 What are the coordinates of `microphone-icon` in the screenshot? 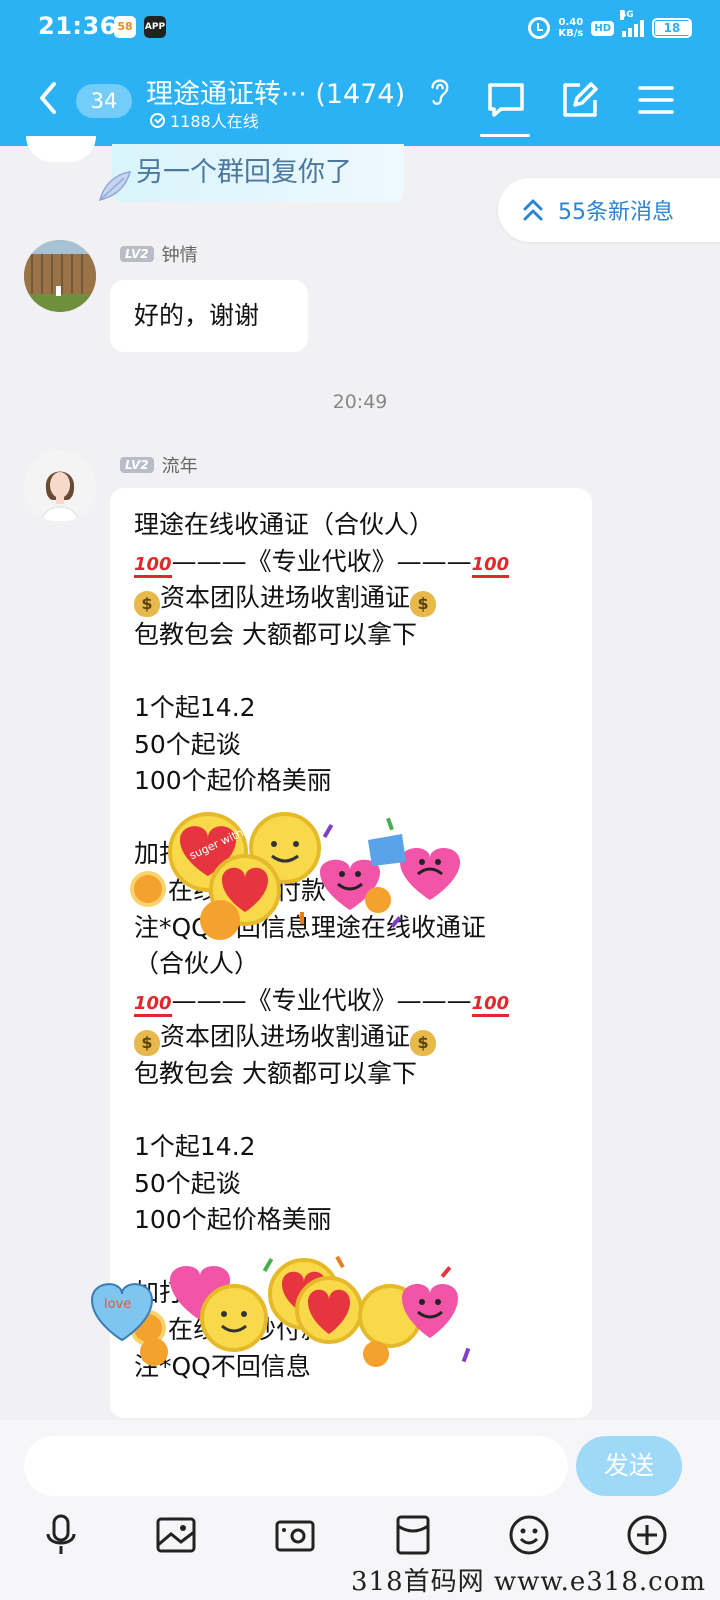 It's located at (61, 1535).